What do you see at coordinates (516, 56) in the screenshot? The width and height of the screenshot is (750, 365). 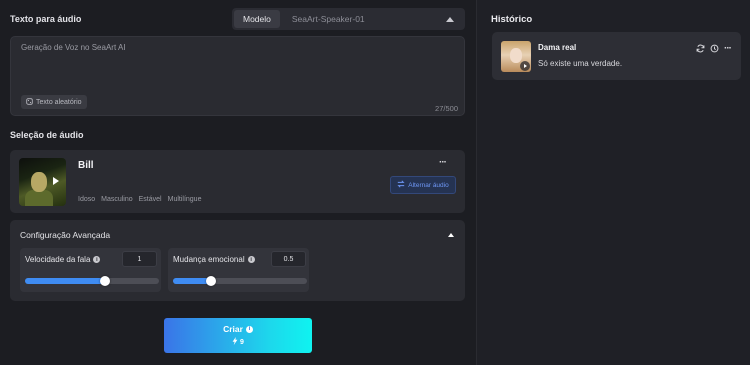 I see `history-avatar` at bounding box center [516, 56].